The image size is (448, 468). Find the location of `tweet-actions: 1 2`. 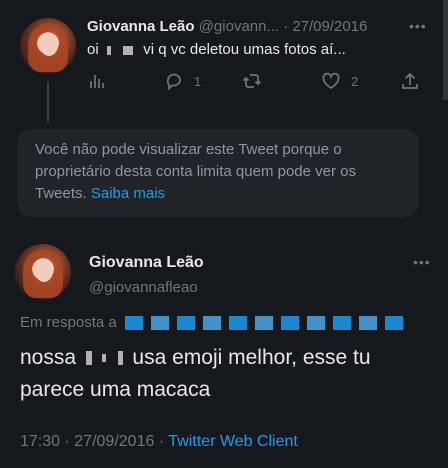

tweet-actions: 1 2 is located at coordinates (257, 83).